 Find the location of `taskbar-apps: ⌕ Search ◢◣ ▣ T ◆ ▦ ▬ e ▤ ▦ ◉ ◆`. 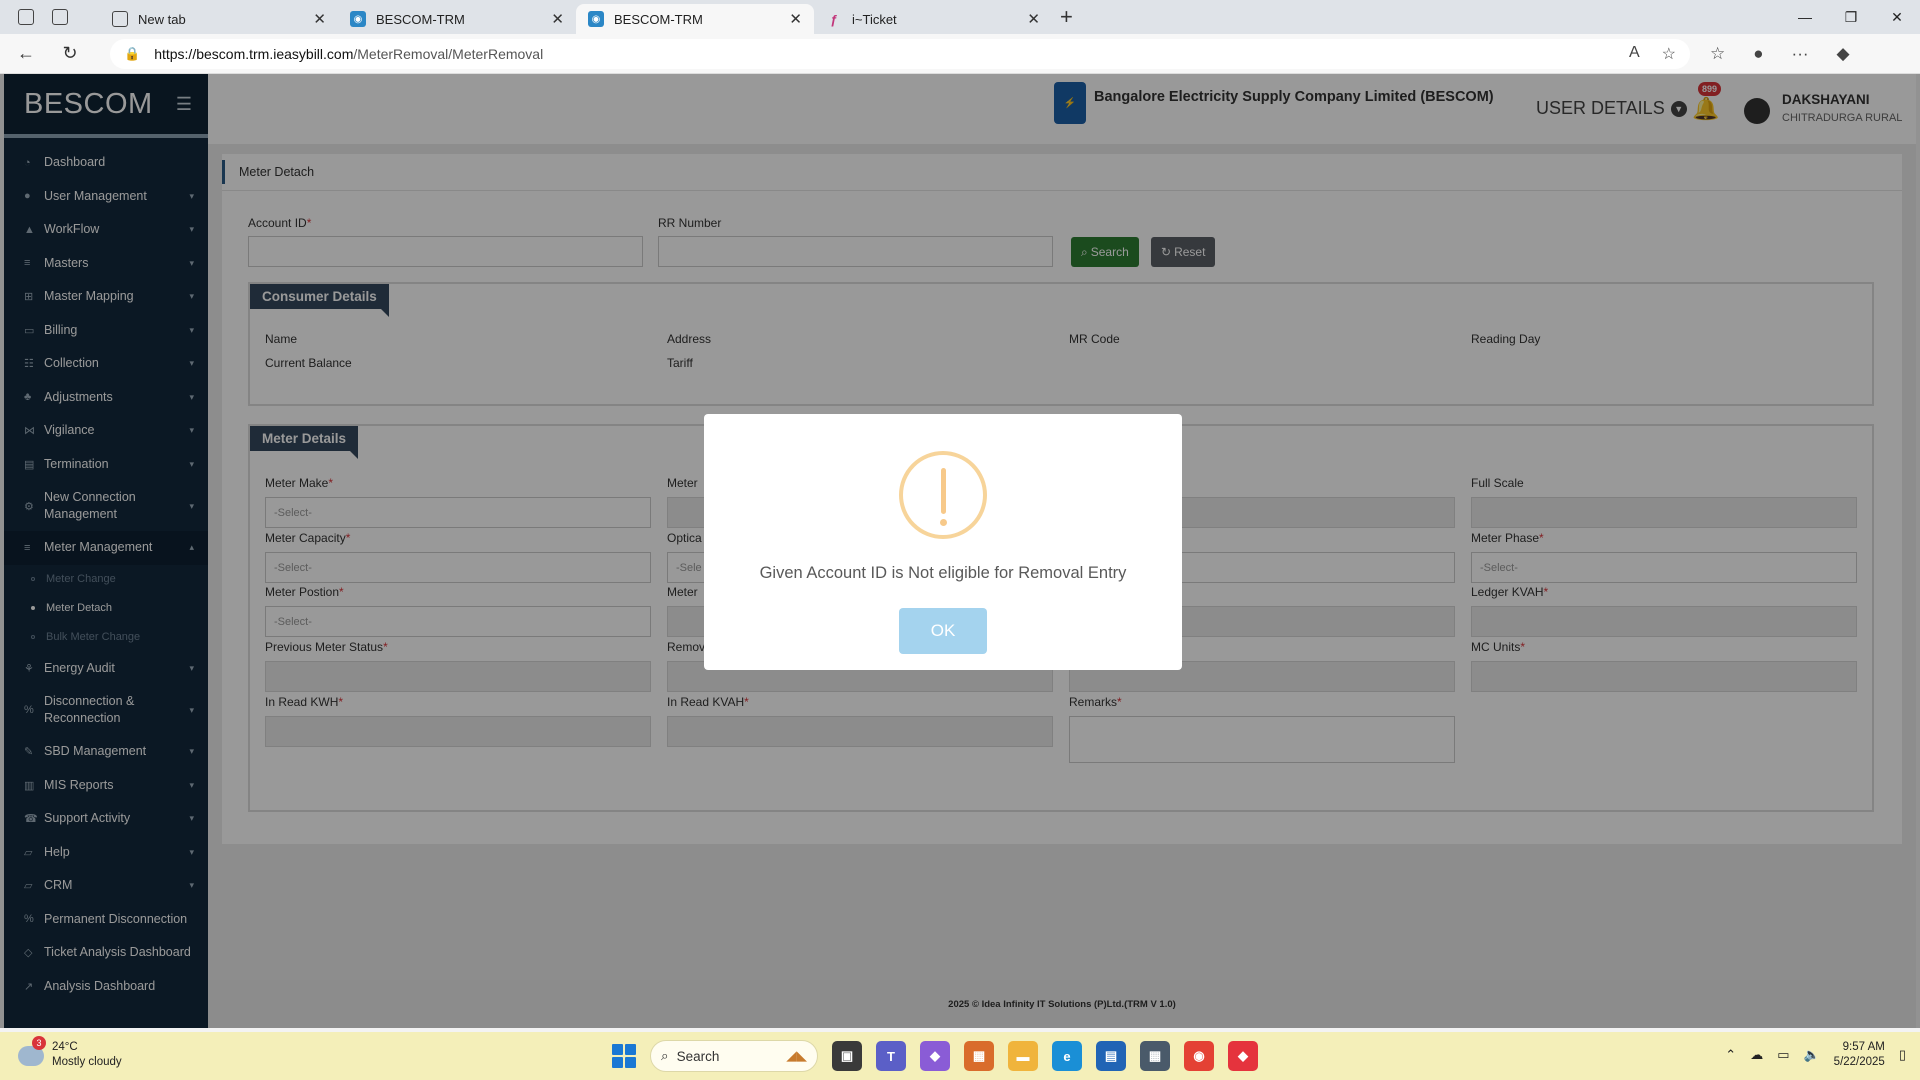

taskbar-apps: ⌕ Search ◢◣ ▣ T ◆ ▦ ▬ e ▤ ▦ ◉ ◆ is located at coordinates (935, 1056).